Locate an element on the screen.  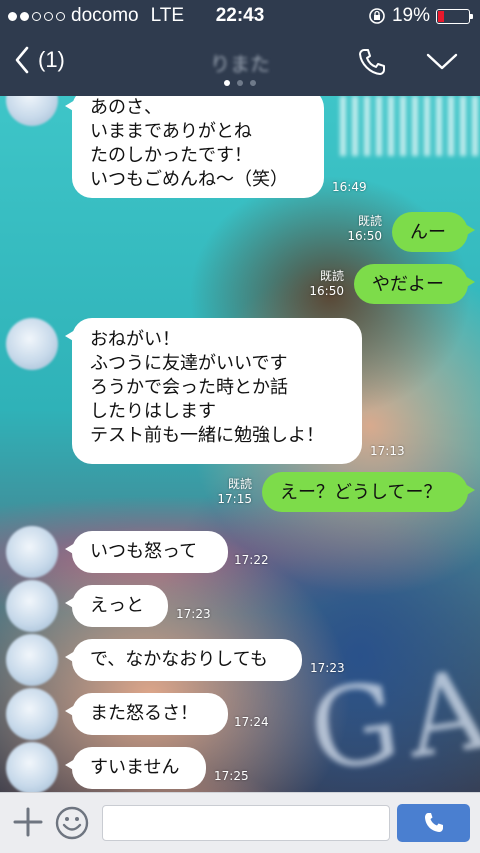
status-bar: docomo LTE 22:43 19% is located at coordinates (240, 16).